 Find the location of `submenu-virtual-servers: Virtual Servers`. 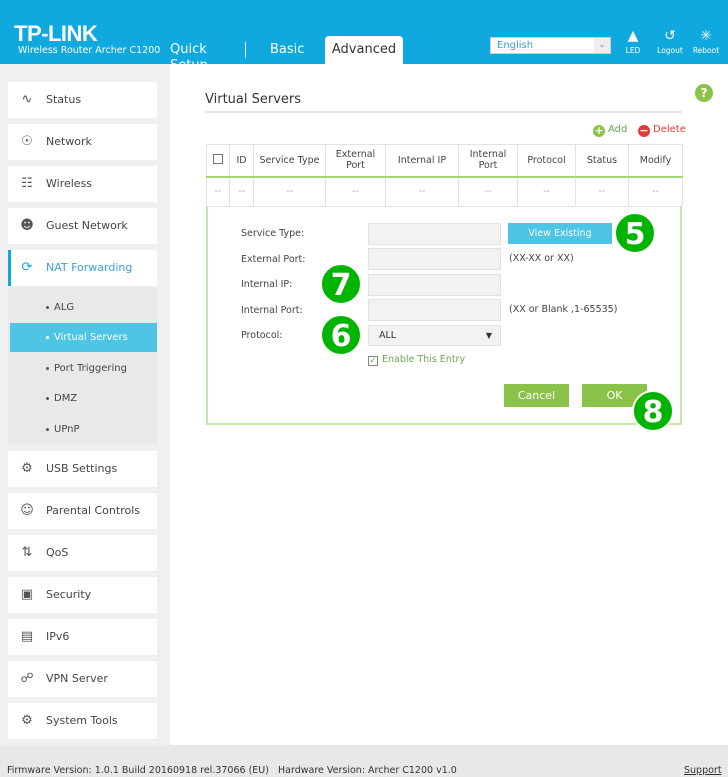

submenu-virtual-servers: Virtual Servers is located at coordinates (83, 337).